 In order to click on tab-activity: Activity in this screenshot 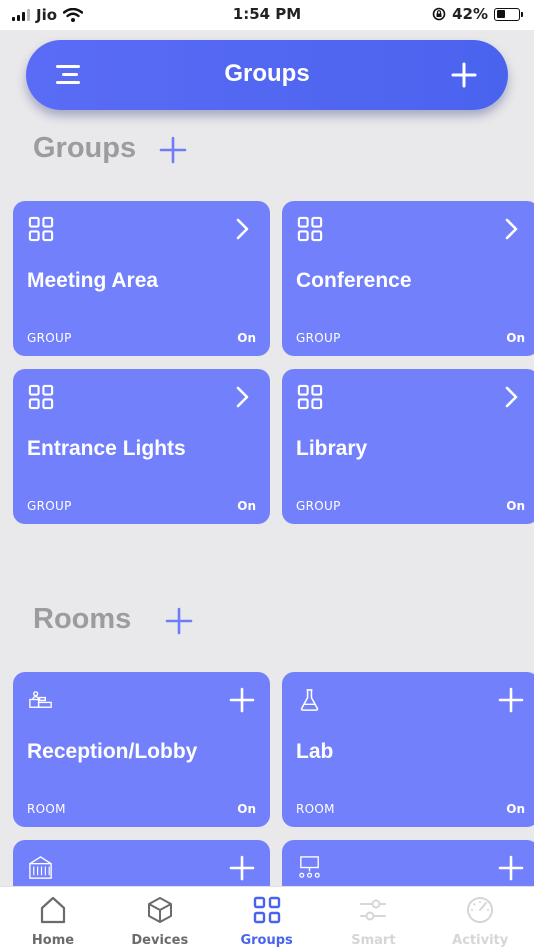, I will do `click(480, 918)`.